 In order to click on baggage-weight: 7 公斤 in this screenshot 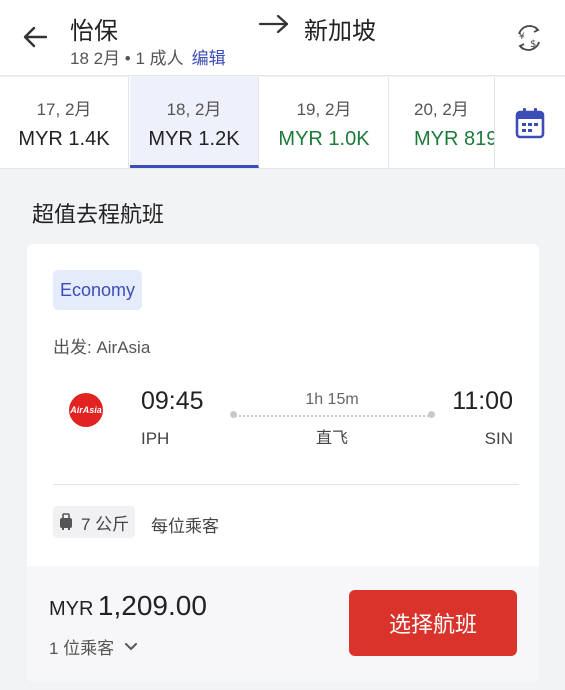, I will do `click(105, 524)`.